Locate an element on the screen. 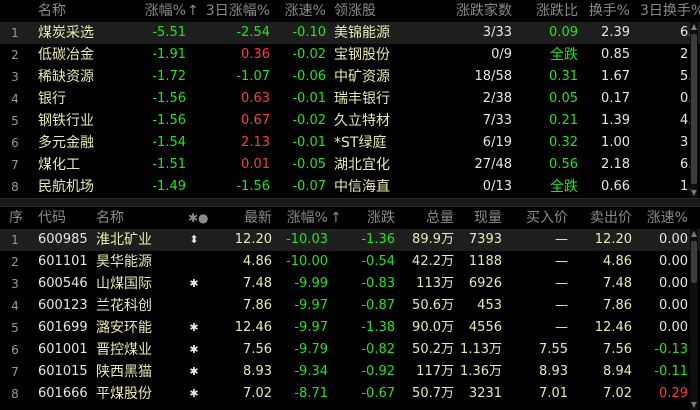 This screenshot has width=700, height=410. col-header-change-3d: 3日涨幅% is located at coordinates (234, 11).